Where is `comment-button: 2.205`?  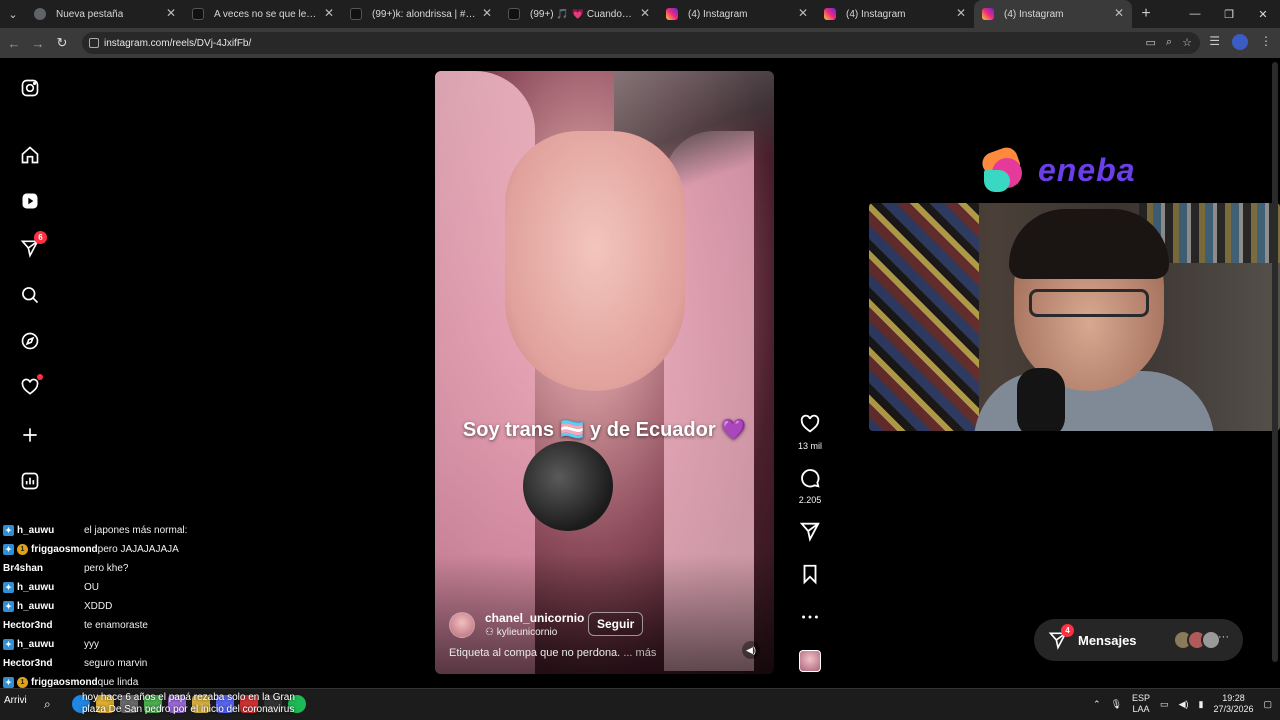
comment-button: 2.205 is located at coordinates (810, 486).